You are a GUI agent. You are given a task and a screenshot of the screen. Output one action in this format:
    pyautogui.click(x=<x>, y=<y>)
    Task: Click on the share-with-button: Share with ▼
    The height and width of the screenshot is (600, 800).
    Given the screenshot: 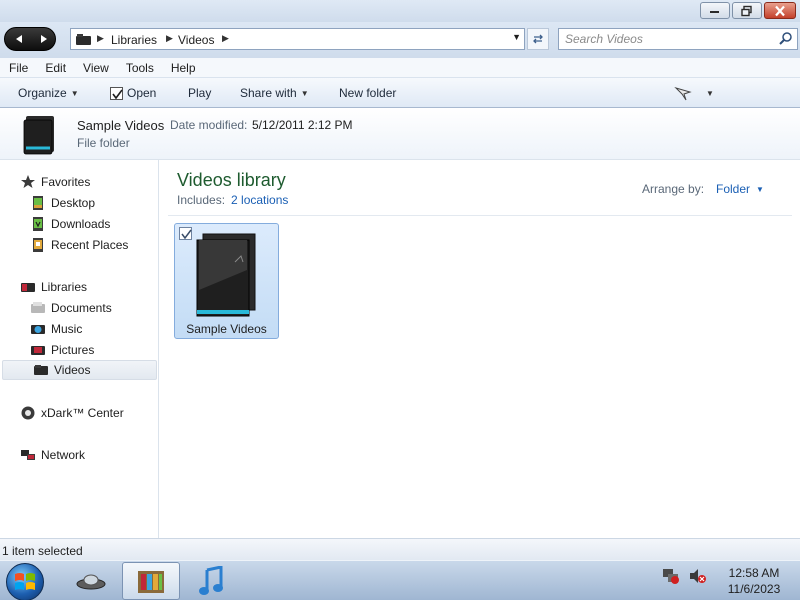 What is the action you would take?
    pyautogui.click(x=274, y=93)
    